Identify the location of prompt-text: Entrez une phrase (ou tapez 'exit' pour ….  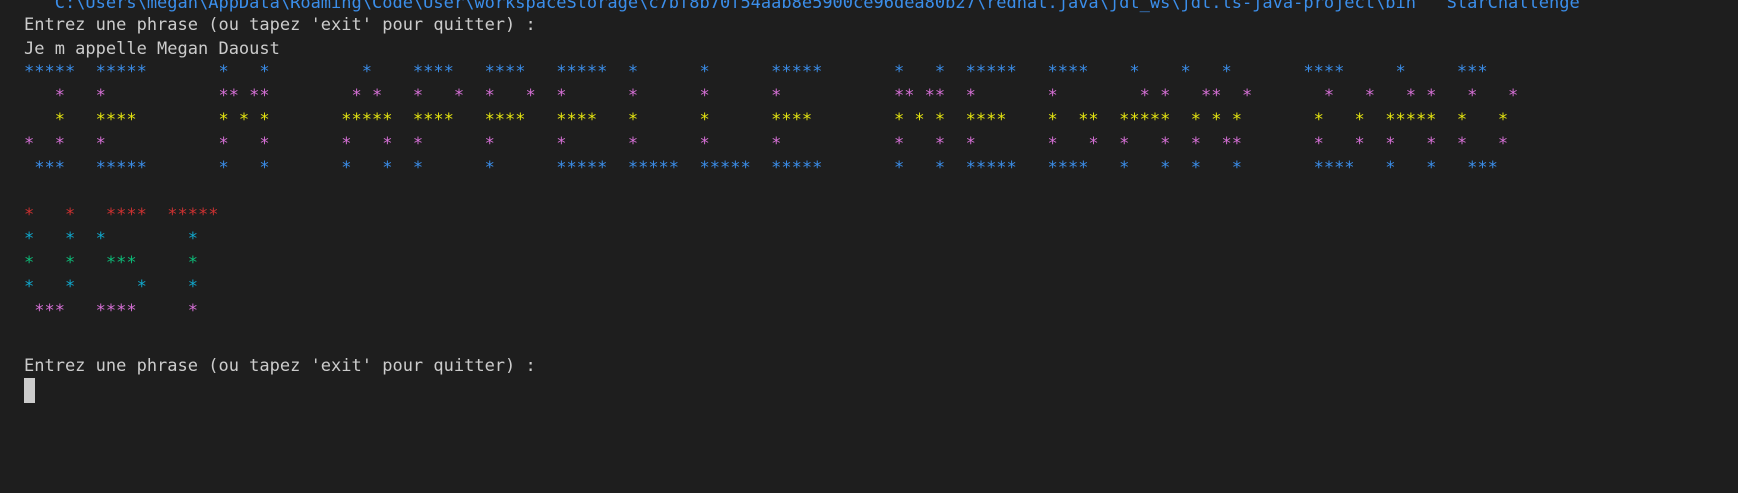
(280, 25).